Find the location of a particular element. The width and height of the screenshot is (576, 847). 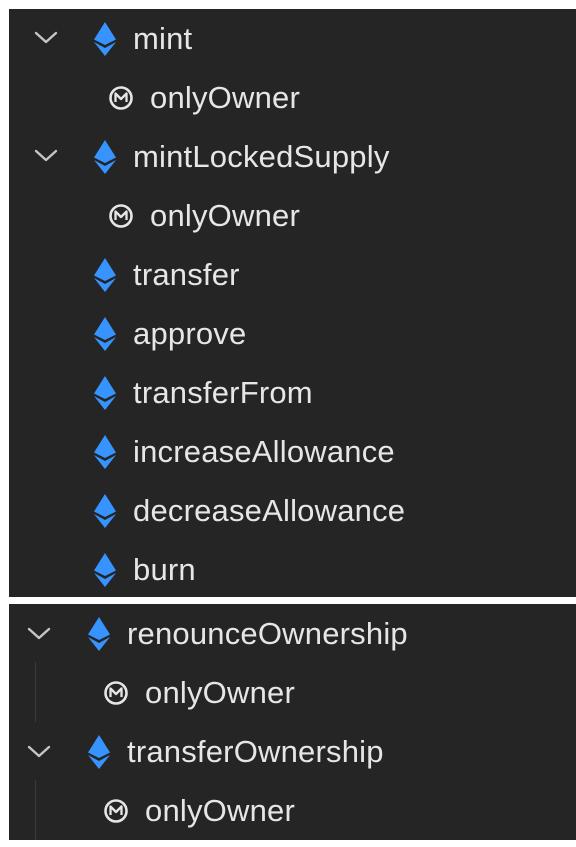

outline-item-label: approve is located at coordinates (190, 333).